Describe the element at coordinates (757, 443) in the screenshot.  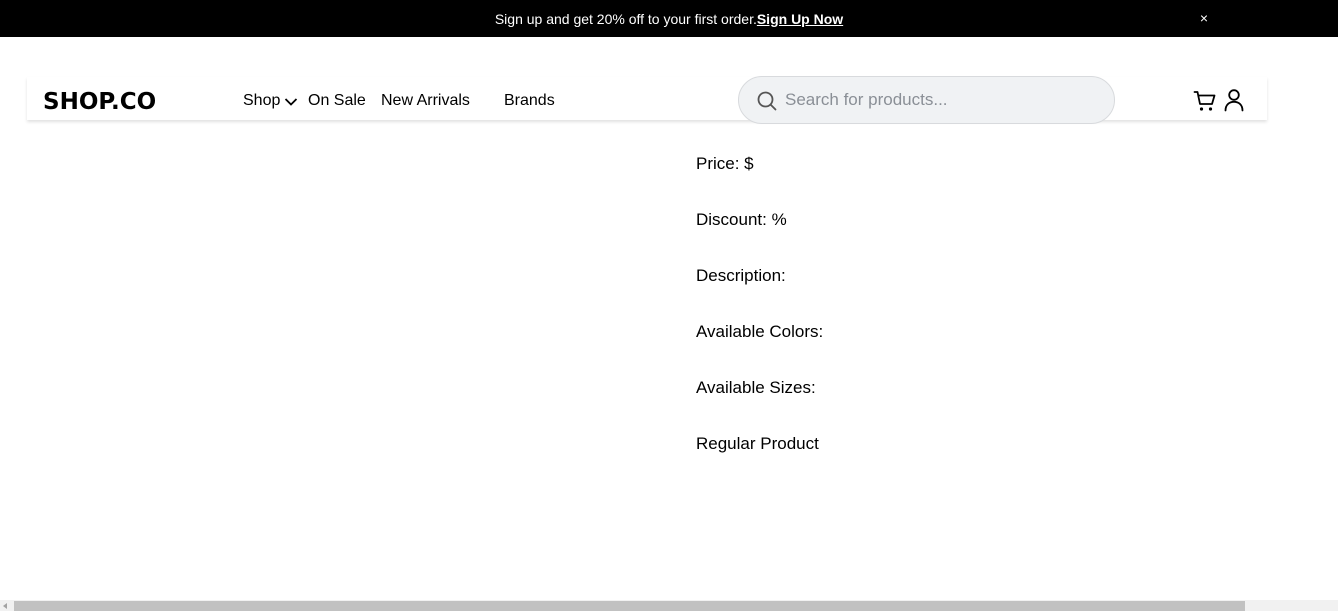
I see `product-type: Regular Product` at that location.